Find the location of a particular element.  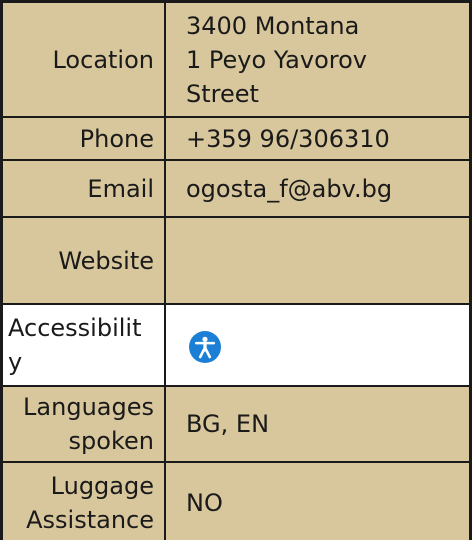

languages-label-line-1: Languages is located at coordinates (88, 407).